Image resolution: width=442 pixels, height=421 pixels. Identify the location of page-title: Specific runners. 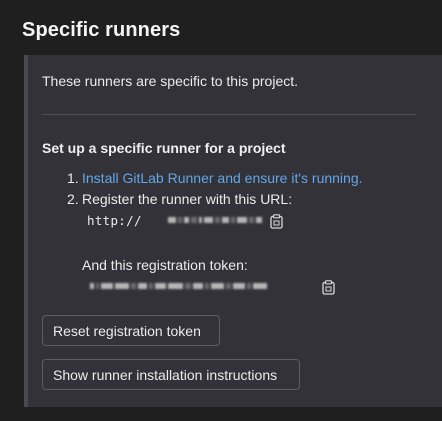
(101, 30).